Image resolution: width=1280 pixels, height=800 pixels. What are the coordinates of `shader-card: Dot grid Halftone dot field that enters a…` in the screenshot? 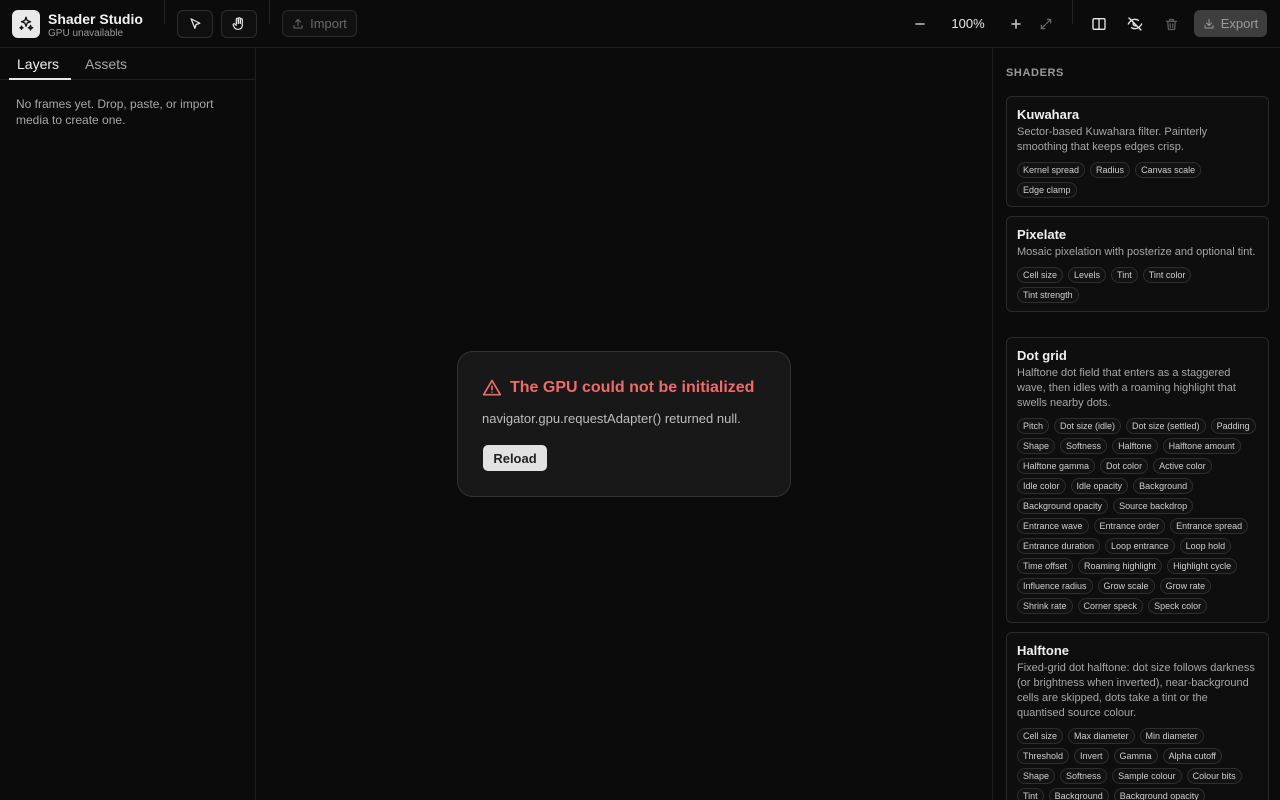 It's located at (1137, 480).